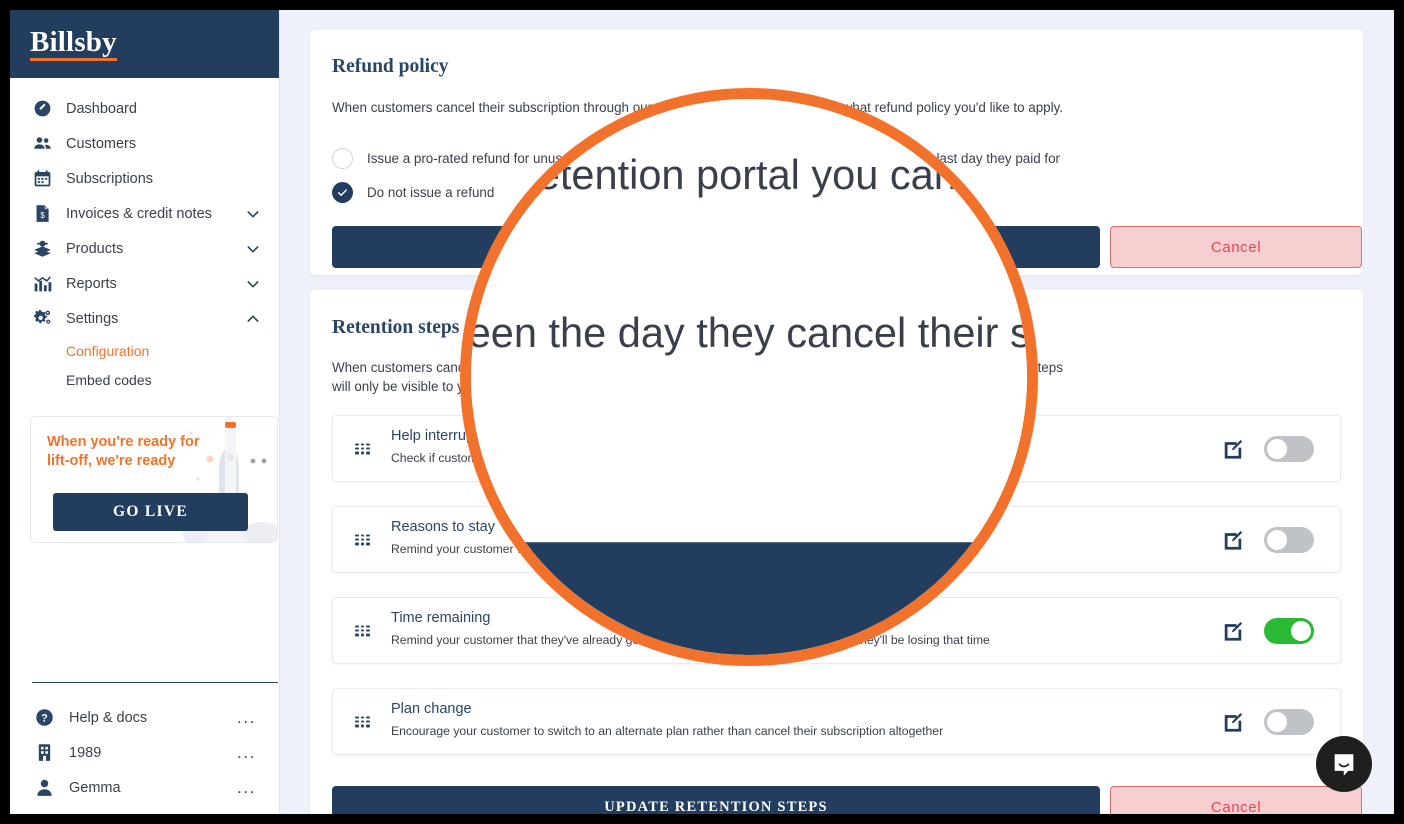 The height and width of the screenshot is (824, 1404). What do you see at coordinates (1236, 800) in the screenshot?
I see `retention-cancel-button: Cancel` at bounding box center [1236, 800].